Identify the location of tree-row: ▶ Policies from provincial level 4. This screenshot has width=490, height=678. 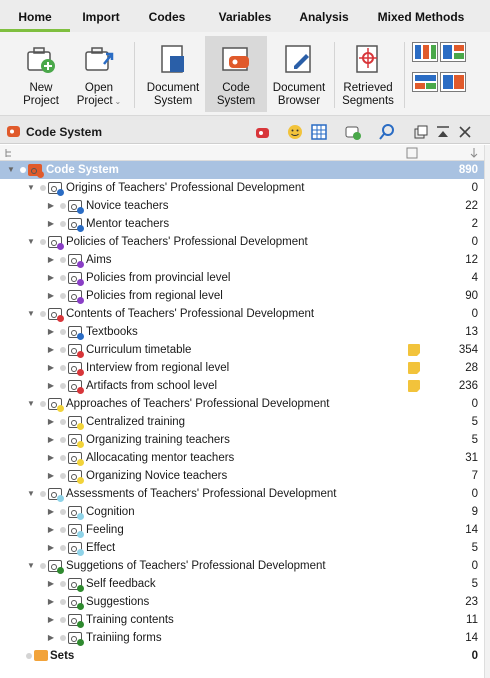
(245, 278).